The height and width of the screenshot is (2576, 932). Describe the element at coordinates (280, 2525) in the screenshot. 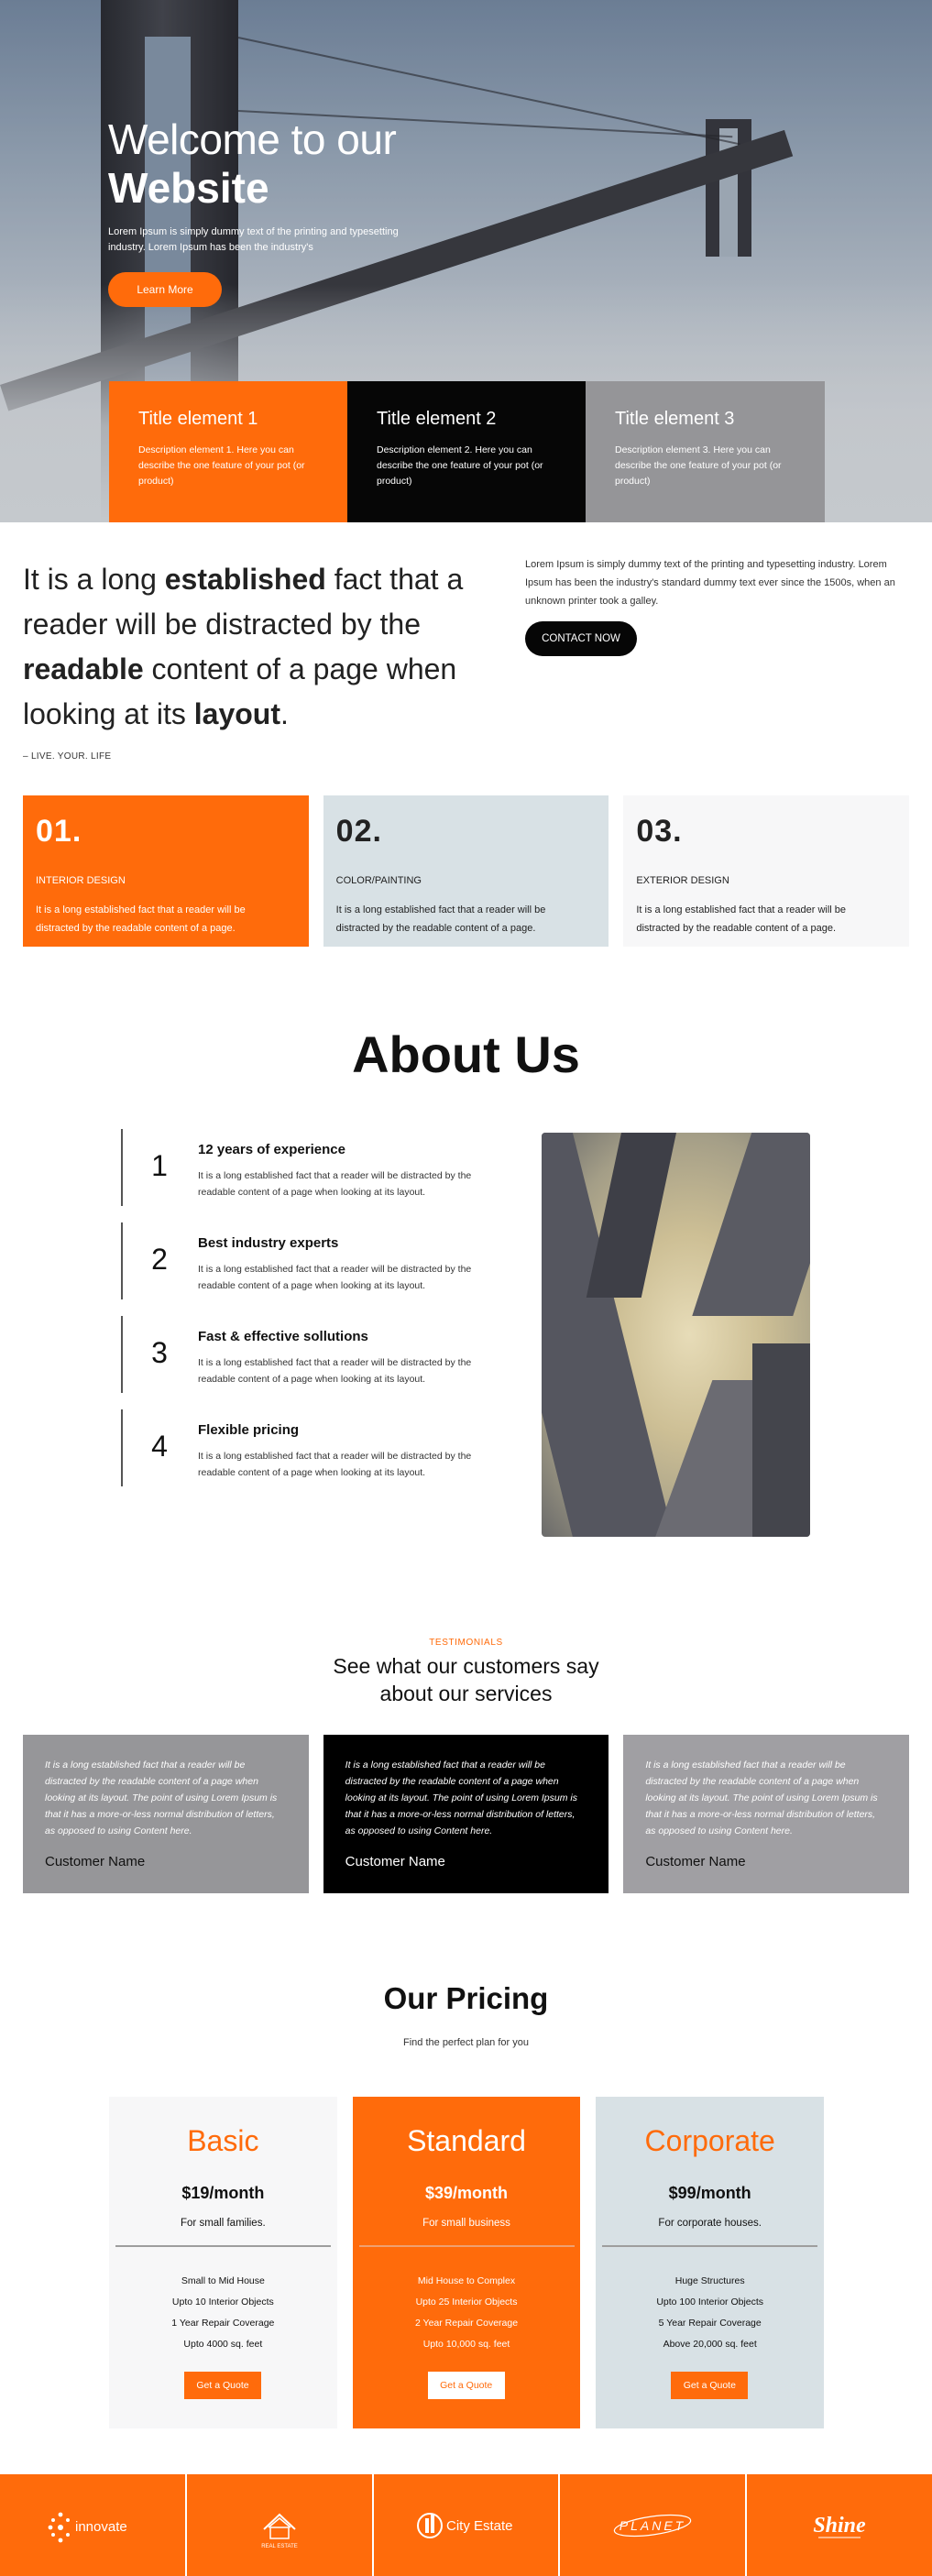

I see `logo-real-estate: REAL ESTATE` at that location.